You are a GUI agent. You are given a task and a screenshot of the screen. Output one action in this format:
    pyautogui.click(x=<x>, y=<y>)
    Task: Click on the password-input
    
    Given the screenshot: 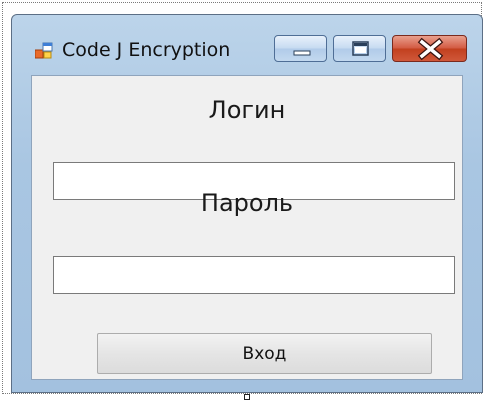 What is the action you would take?
    pyautogui.click(x=254, y=275)
    